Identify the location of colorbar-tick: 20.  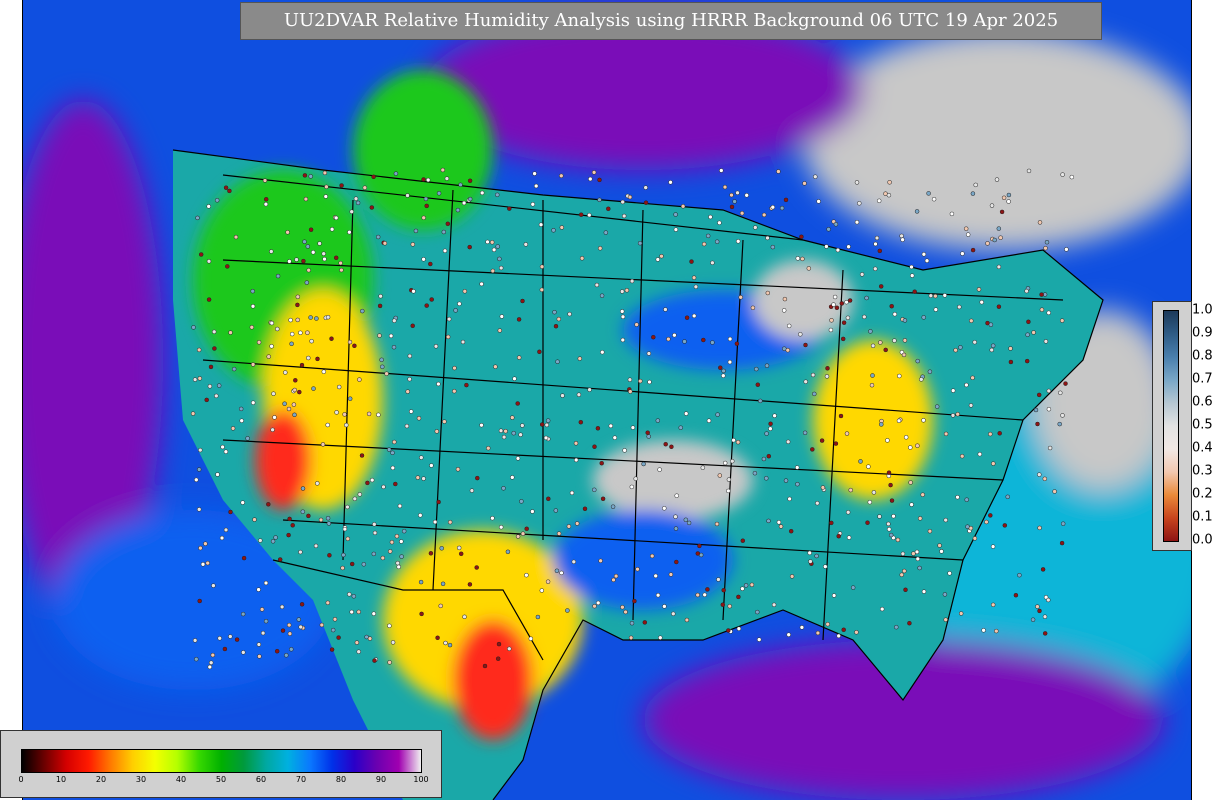
(101, 779).